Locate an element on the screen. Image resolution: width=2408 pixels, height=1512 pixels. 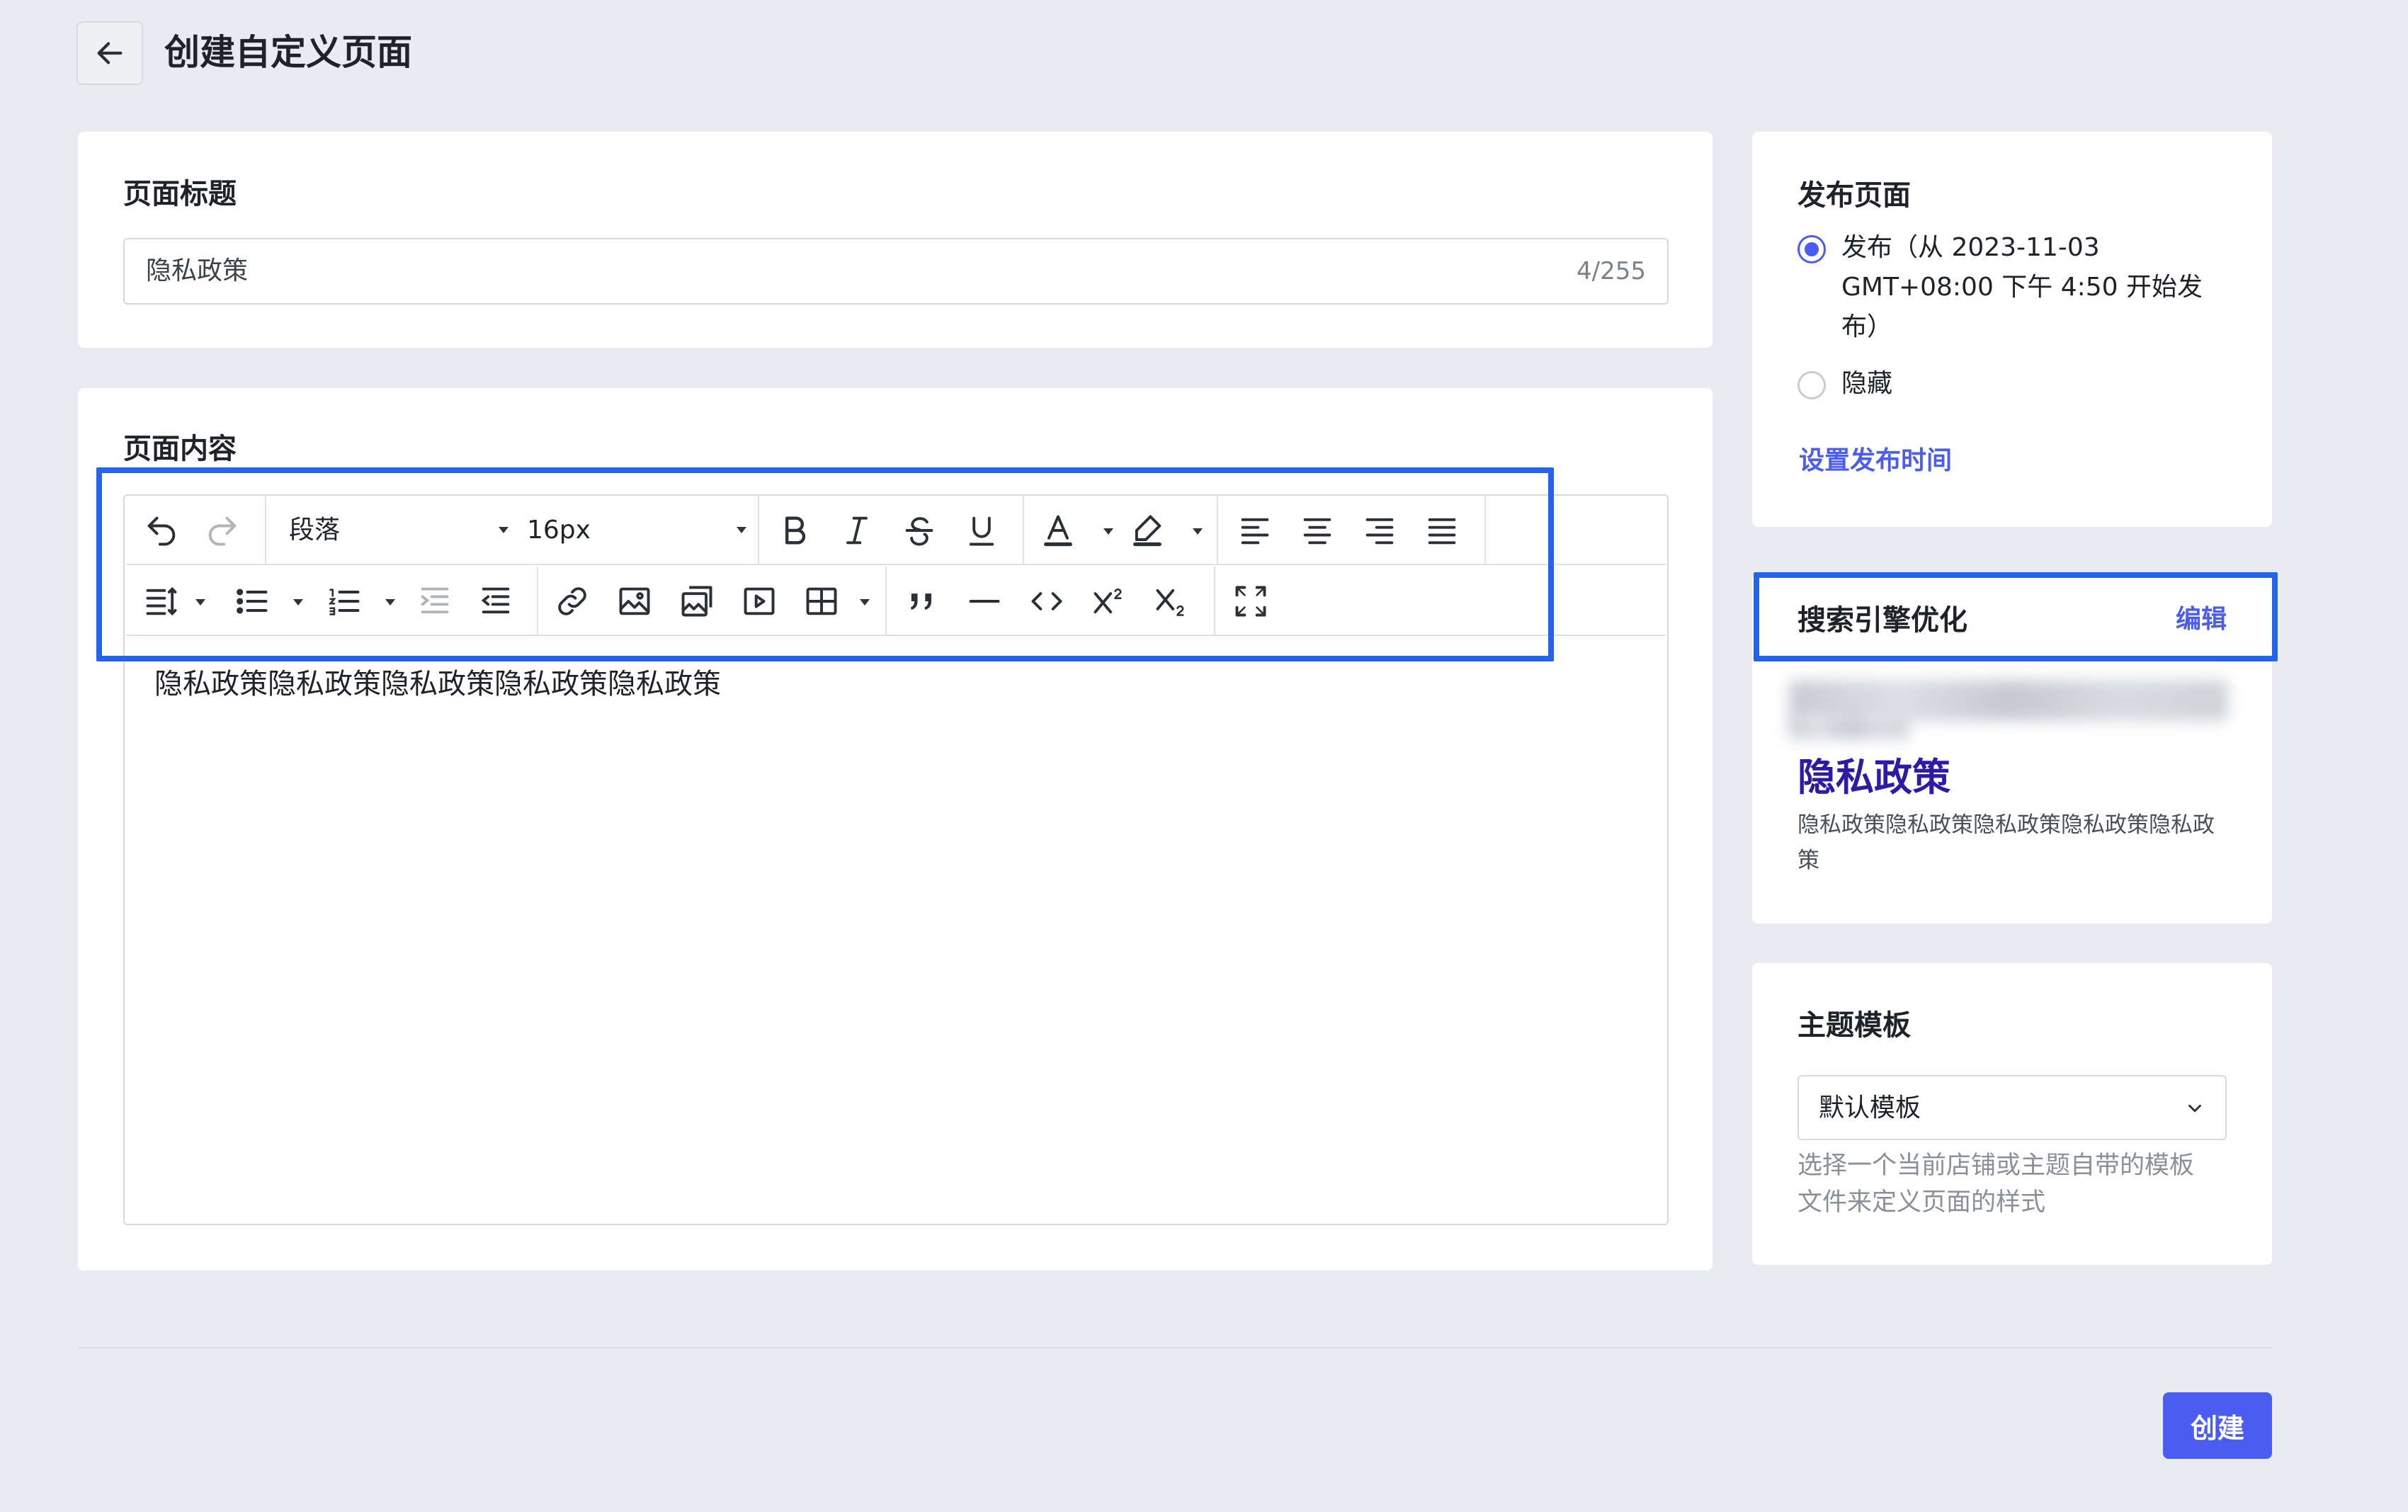
back-button is located at coordinates (109, 53).